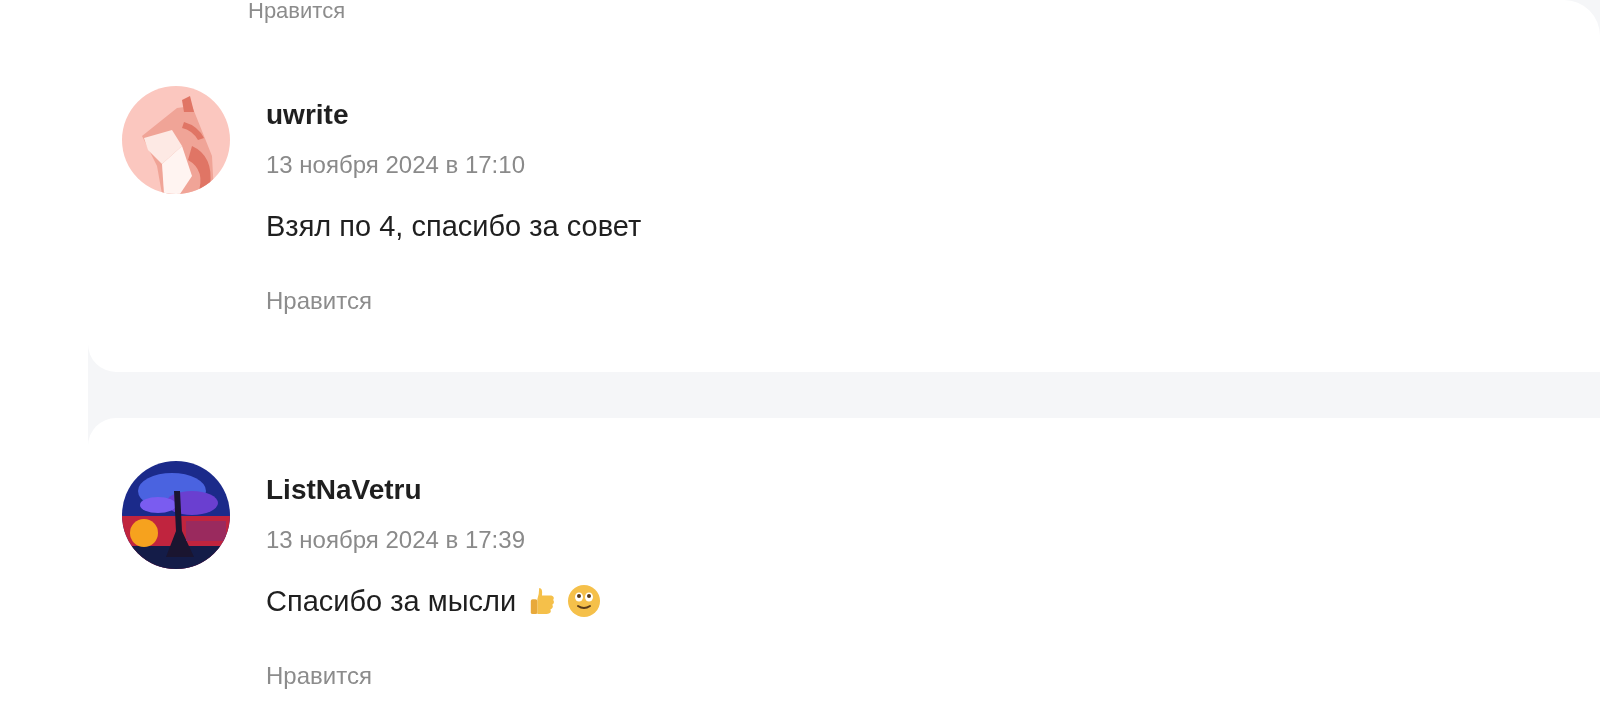  Describe the element at coordinates (396, 540) in the screenshot. I see `comment-date: 13 ноября 2024 в 17:39` at that location.